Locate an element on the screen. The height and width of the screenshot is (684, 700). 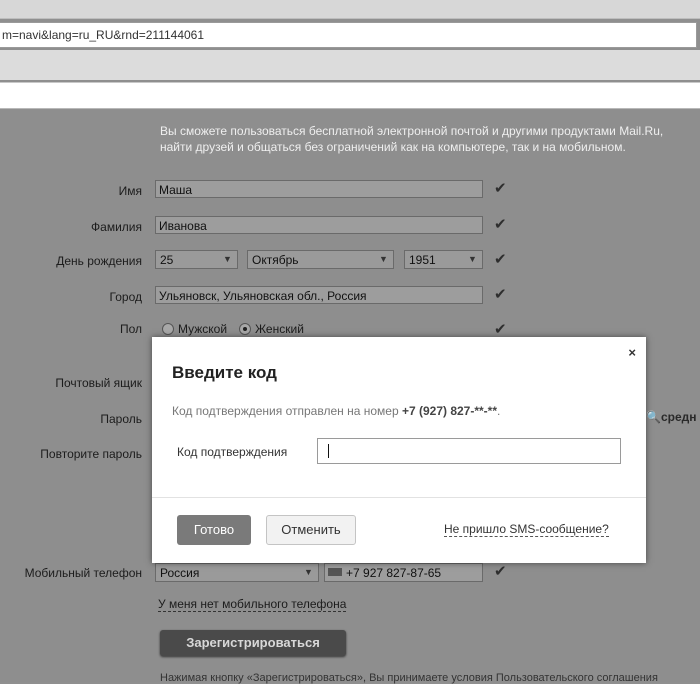
info-number: +7 (927) 827-**-** is located at coordinates (449, 411).